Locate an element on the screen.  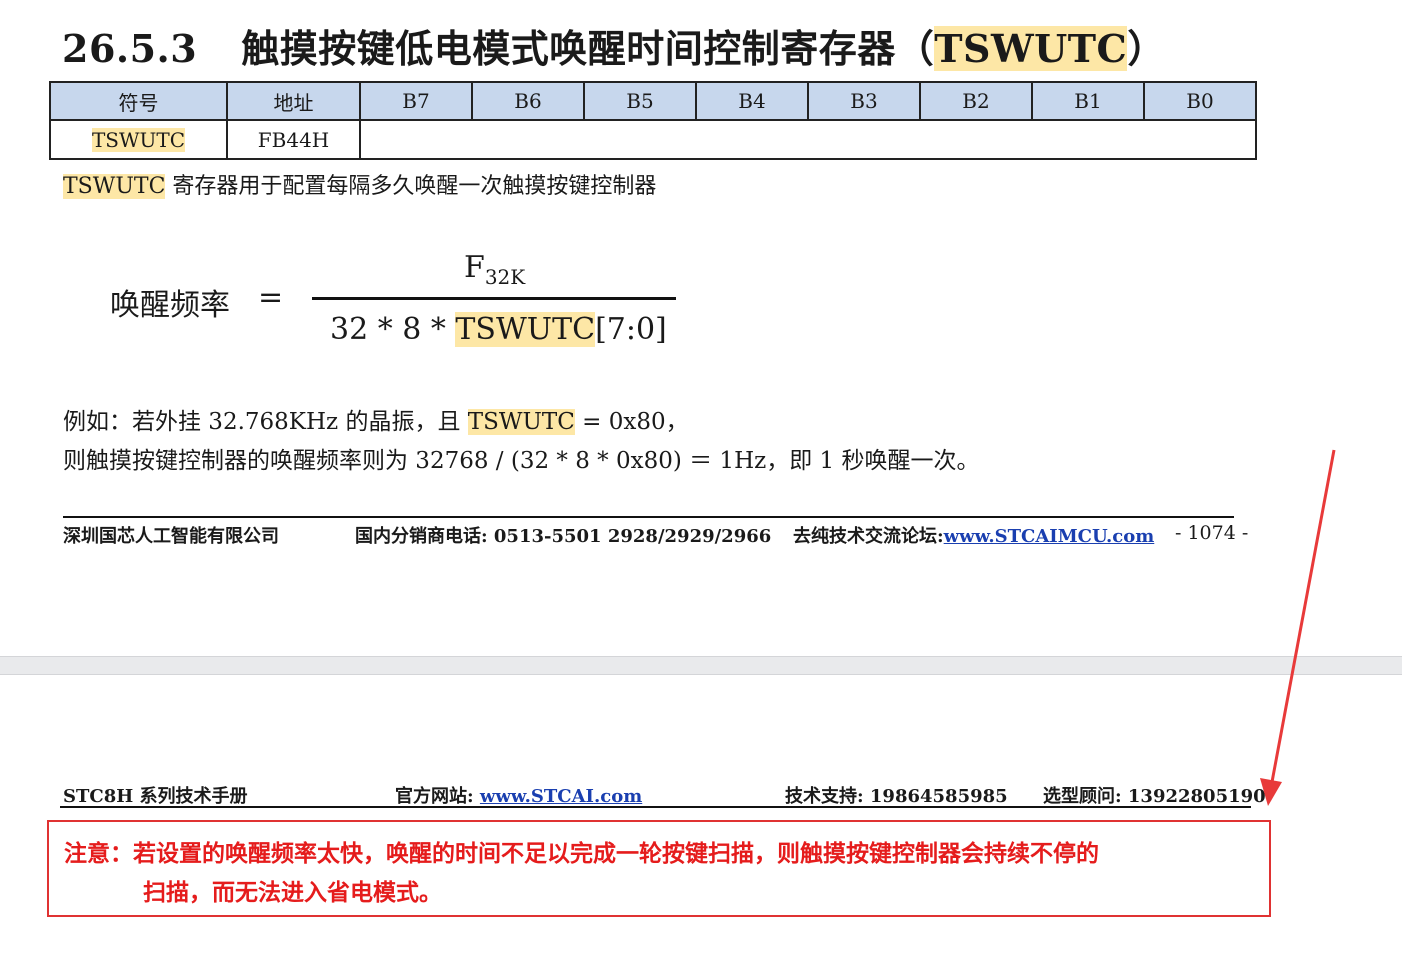
arrow-shaft is located at coordinates (1303, 616).